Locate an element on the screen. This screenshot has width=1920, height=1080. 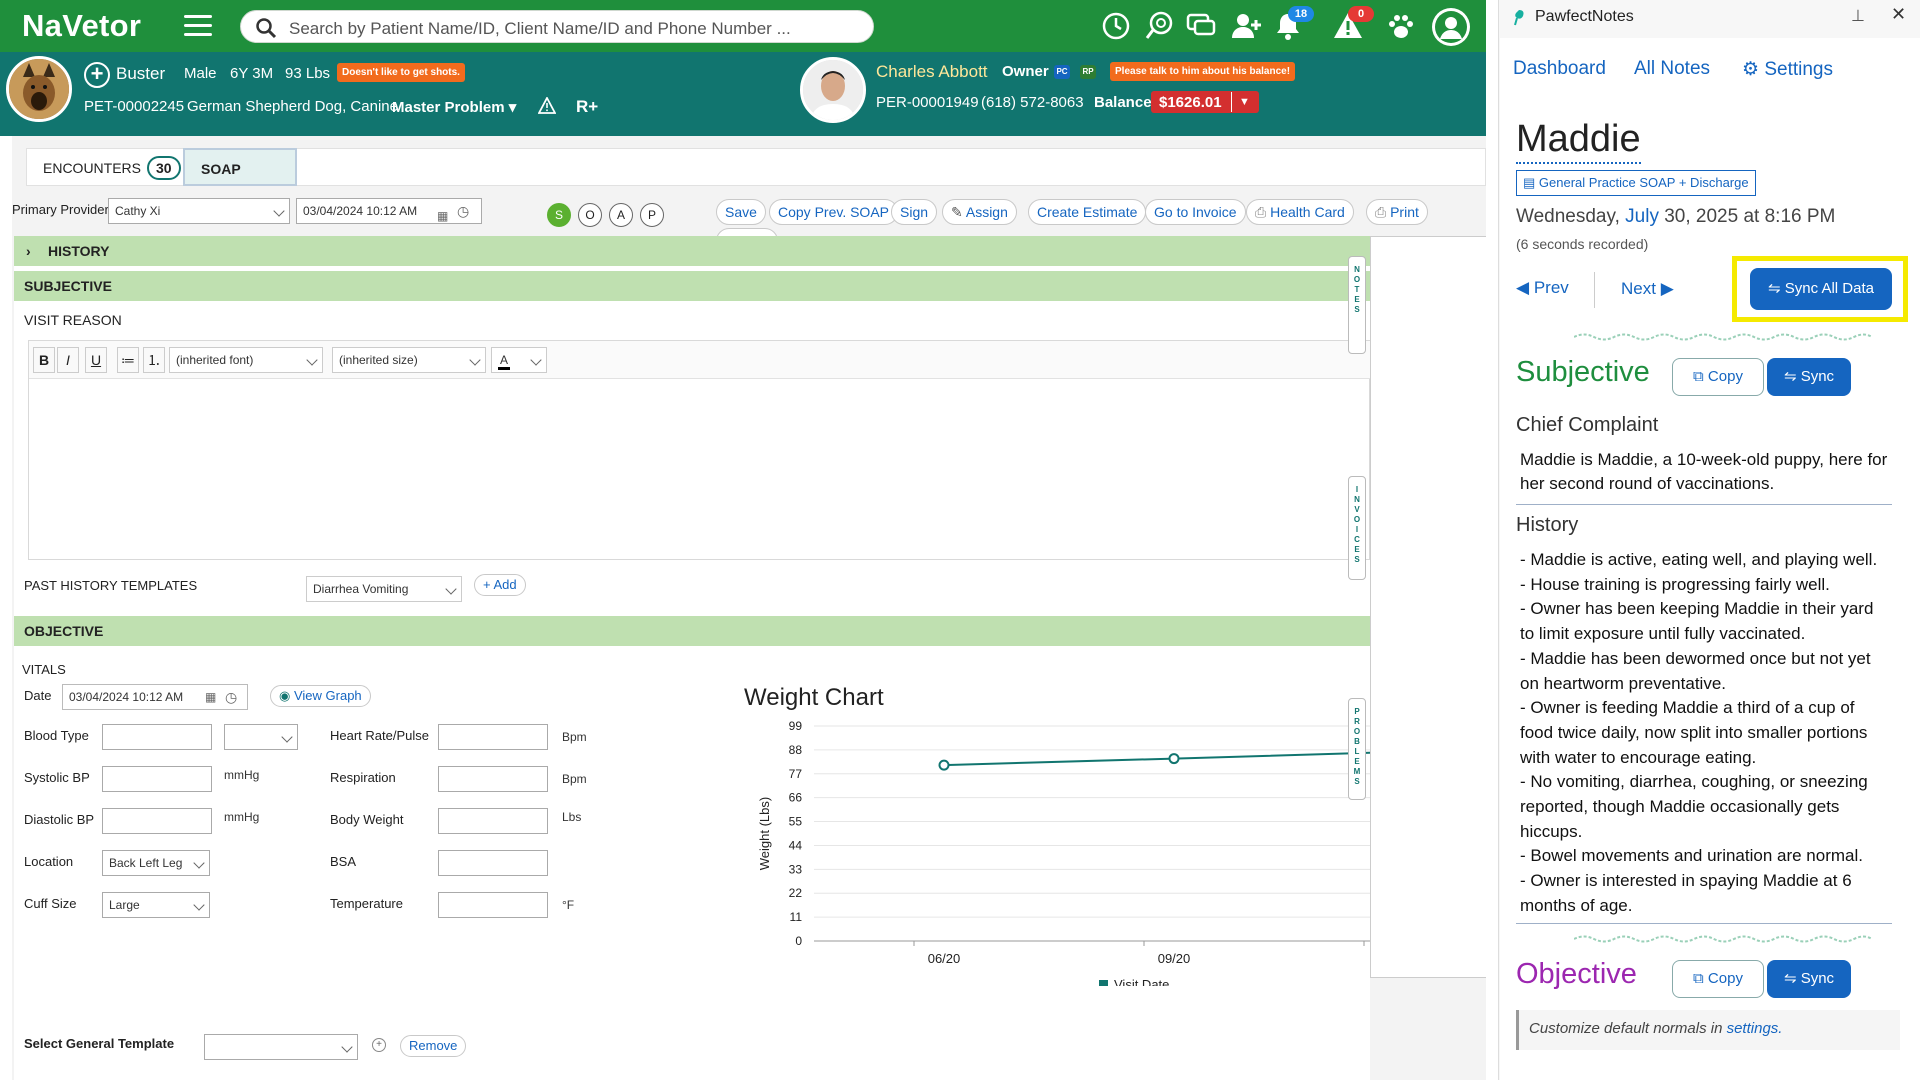
add-template-button: + Add is located at coordinates (500, 585).